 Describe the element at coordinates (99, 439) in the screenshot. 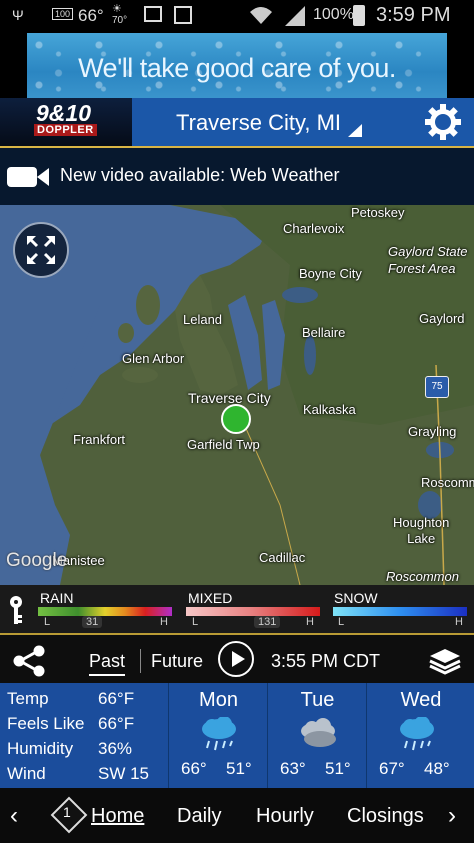

I see `map-label-frankfort: Frankfort` at that location.